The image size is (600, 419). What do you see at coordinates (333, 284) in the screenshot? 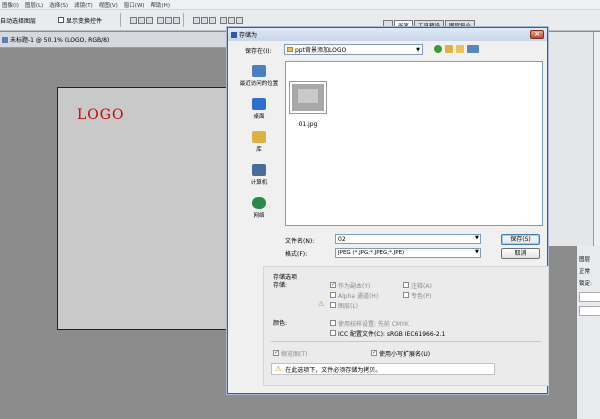
I see `as-copy-checkbox` at bounding box center [333, 284].